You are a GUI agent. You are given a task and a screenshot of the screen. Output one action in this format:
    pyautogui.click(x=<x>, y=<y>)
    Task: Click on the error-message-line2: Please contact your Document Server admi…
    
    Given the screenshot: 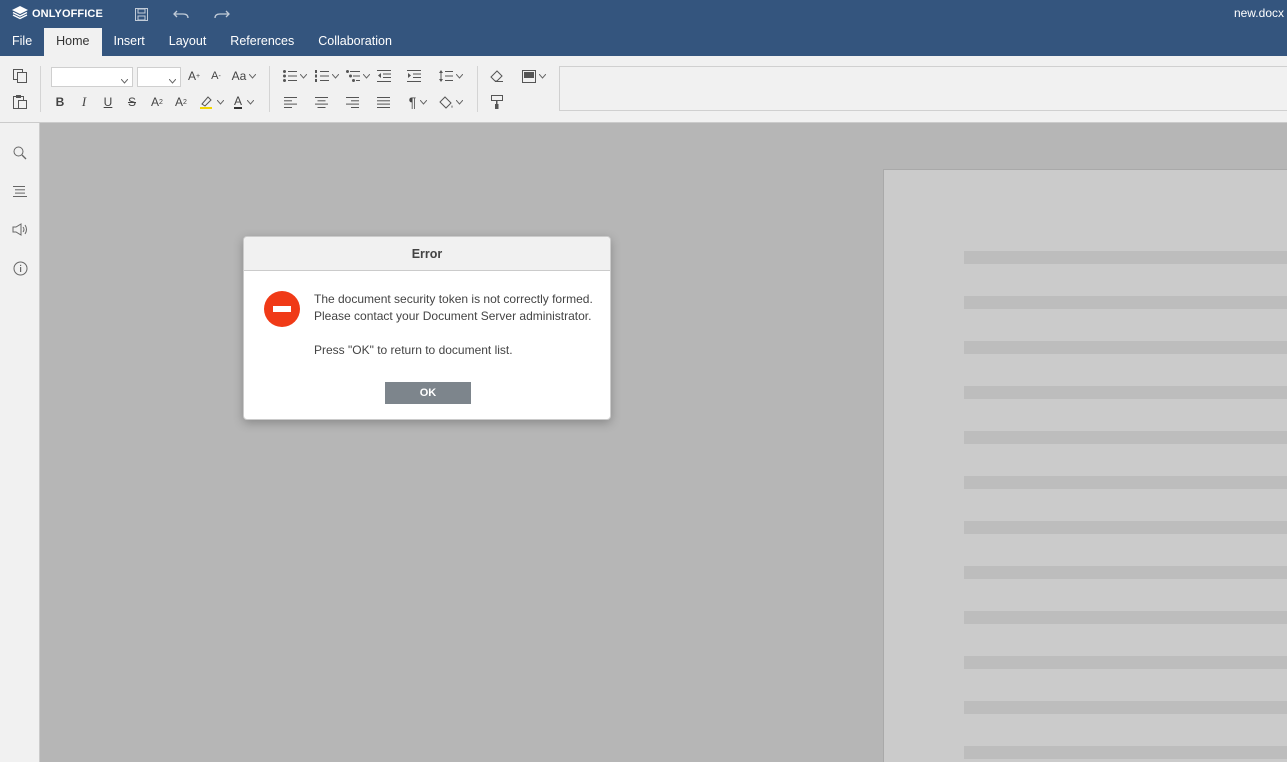 What is the action you would take?
    pyautogui.click(x=453, y=316)
    